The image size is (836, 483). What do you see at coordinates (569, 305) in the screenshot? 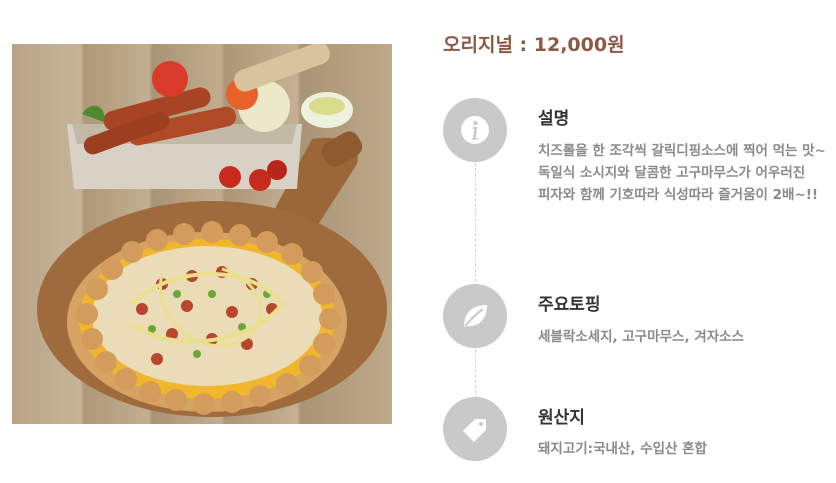
I see `section-title-toppings: 주요토핑` at bounding box center [569, 305].